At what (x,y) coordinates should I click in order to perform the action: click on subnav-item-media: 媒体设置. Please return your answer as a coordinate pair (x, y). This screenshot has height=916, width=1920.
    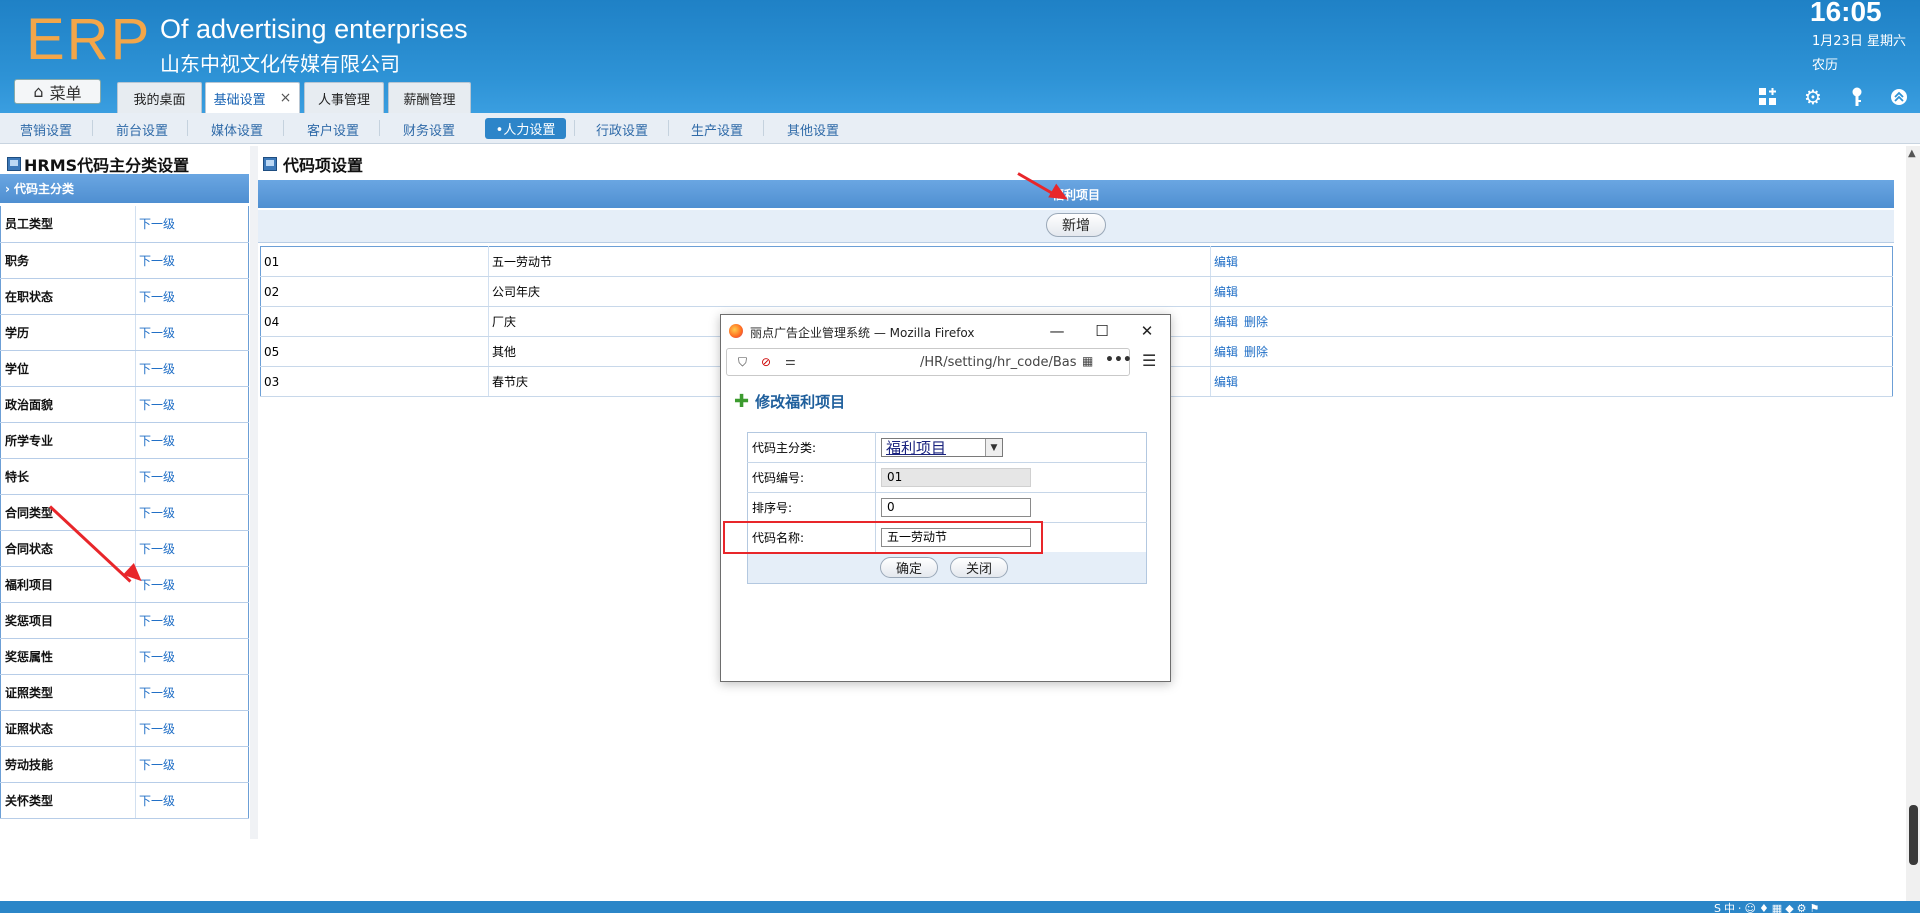
    Looking at the image, I should click on (237, 129).